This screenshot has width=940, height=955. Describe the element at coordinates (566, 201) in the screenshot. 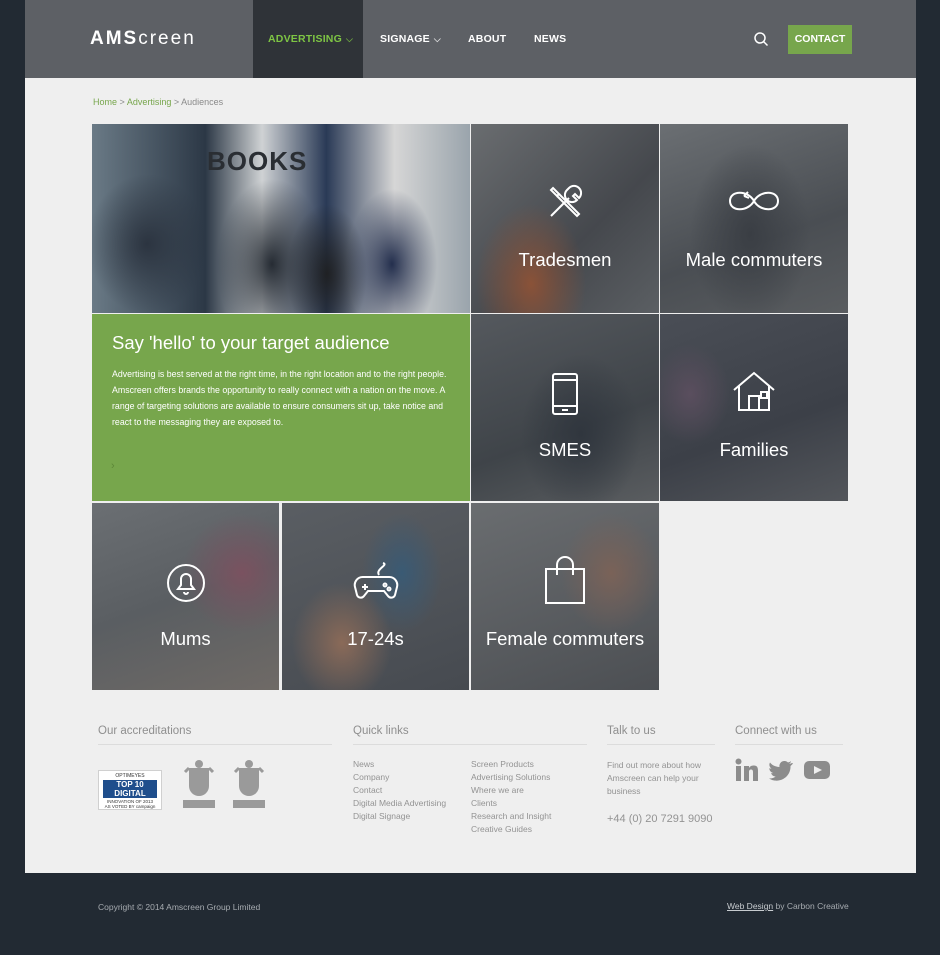

I see `tools-icon` at that location.